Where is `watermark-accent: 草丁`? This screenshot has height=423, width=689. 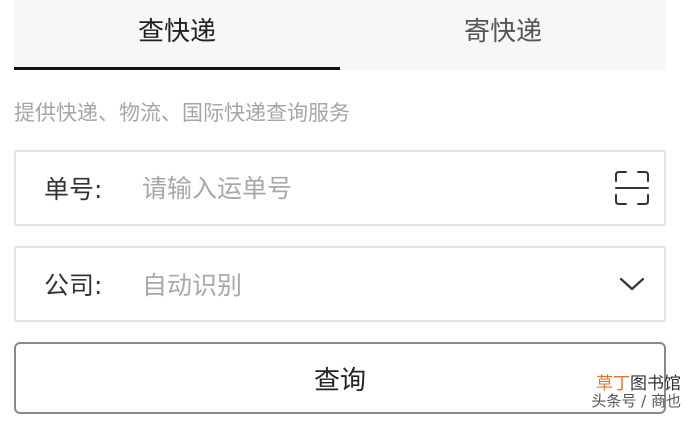 watermark-accent: 草丁 is located at coordinates (613, 384).